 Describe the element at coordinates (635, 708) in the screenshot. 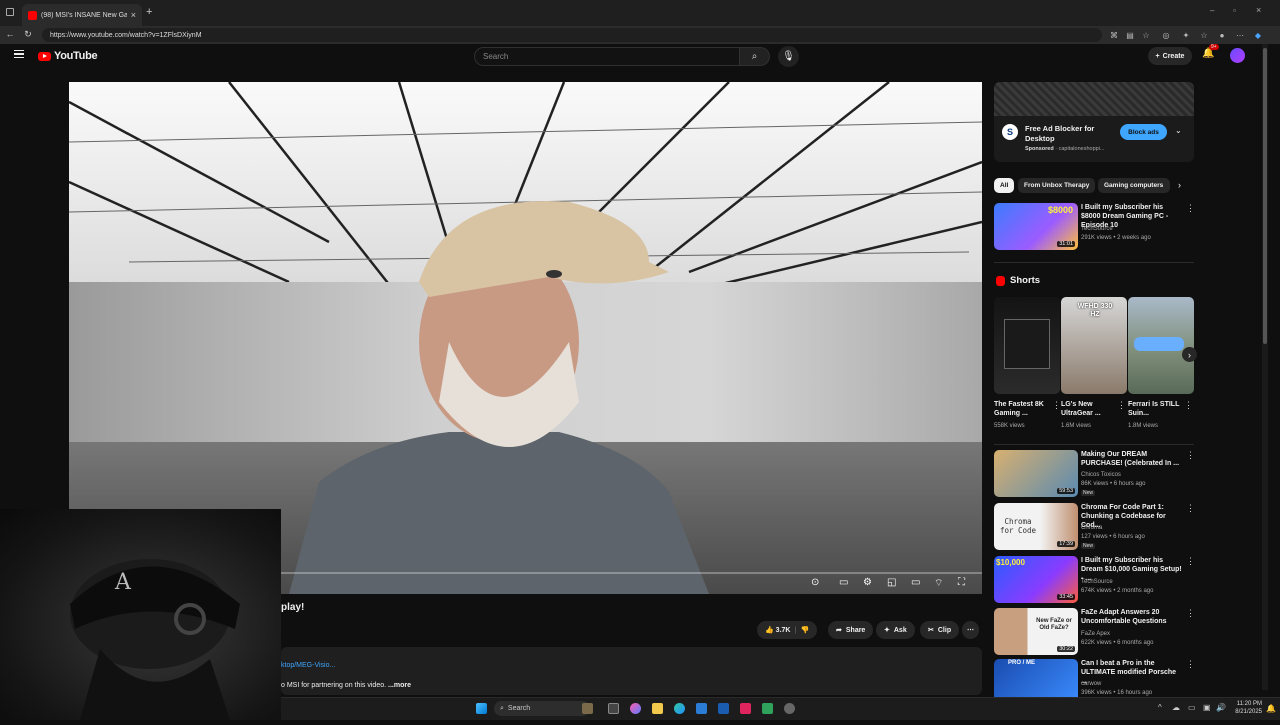

I see `copilot-app-icon` at that location.